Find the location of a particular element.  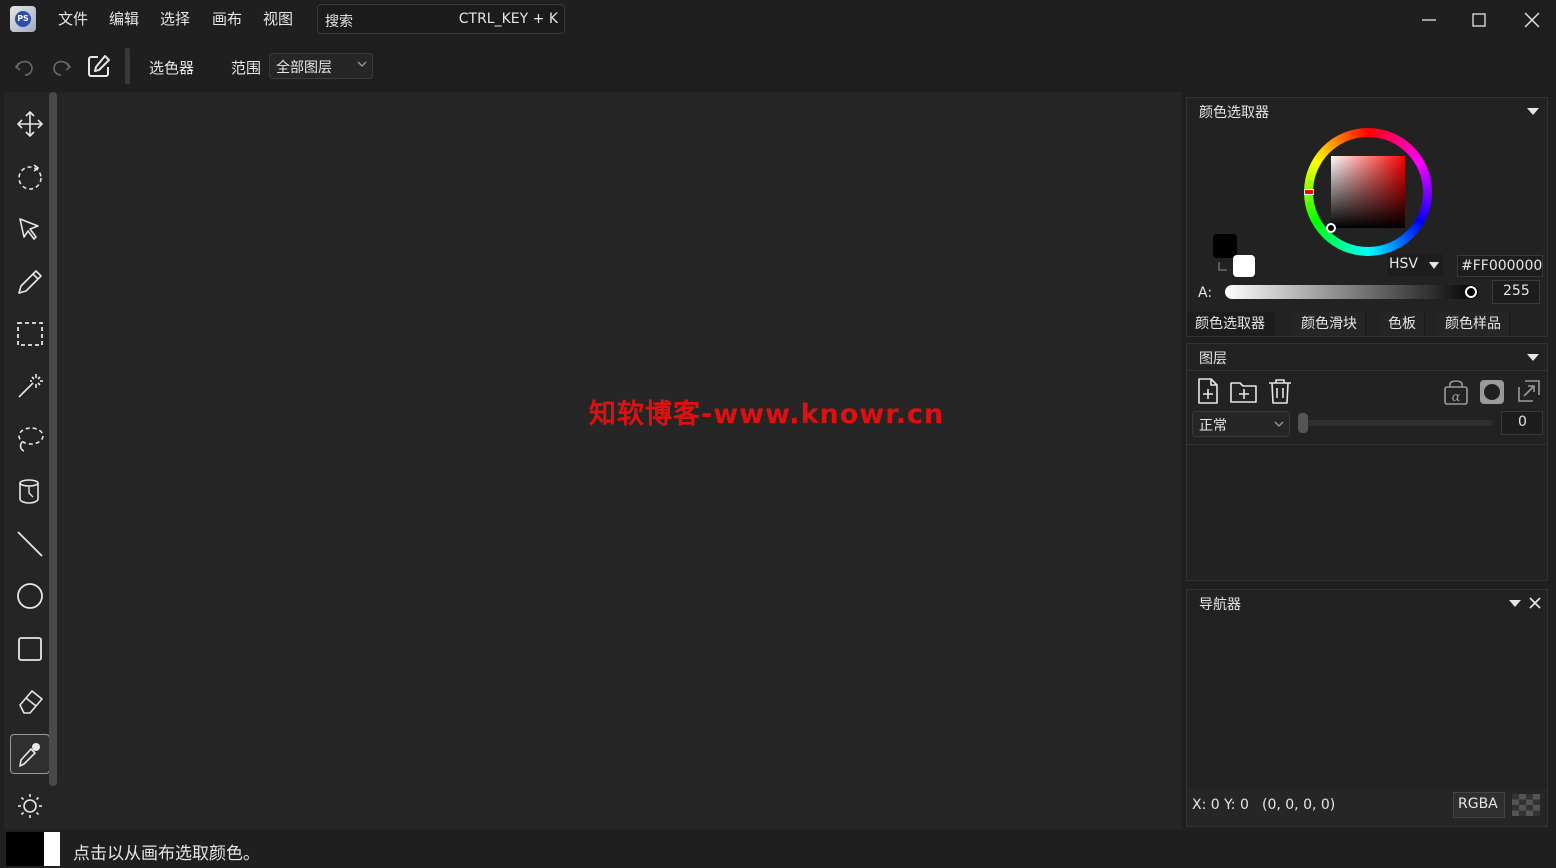

range-select: 全部图层 is located at coordinates (321, 66).